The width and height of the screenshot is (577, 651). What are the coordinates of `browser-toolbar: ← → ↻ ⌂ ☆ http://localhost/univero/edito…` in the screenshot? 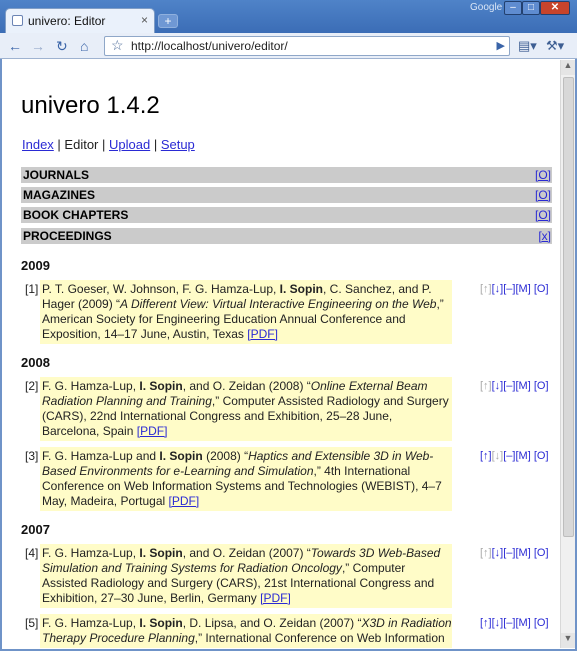 It's located at (288, 46).